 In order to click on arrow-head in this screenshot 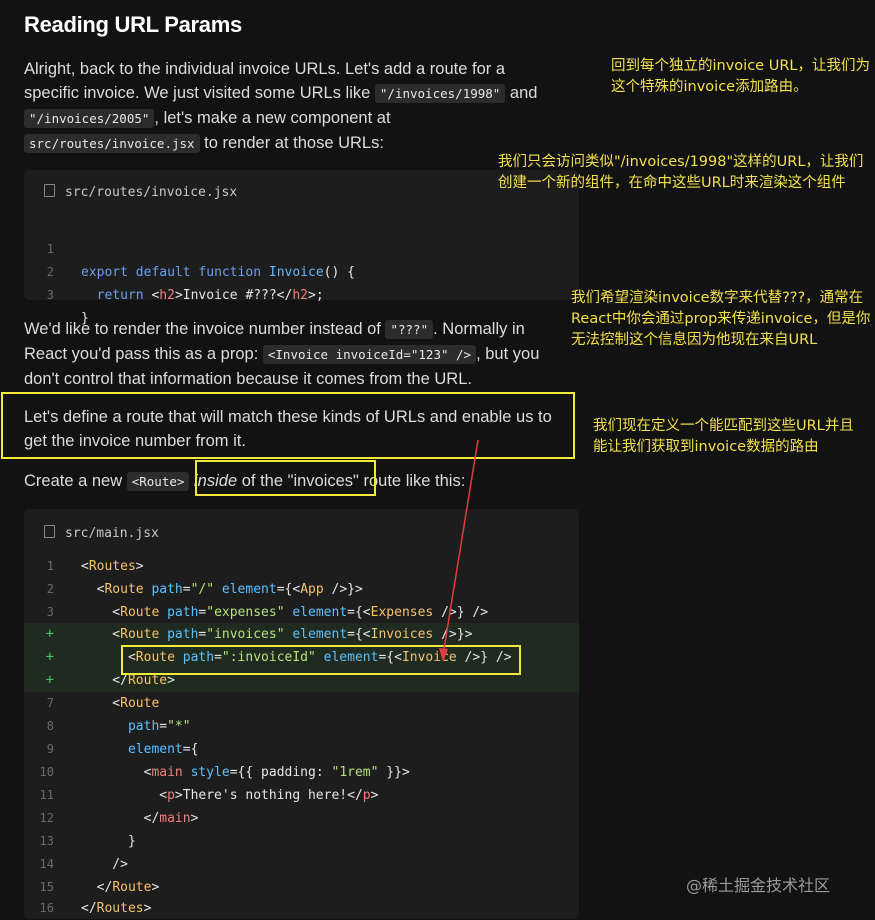, I will do `click(443, 655)`.